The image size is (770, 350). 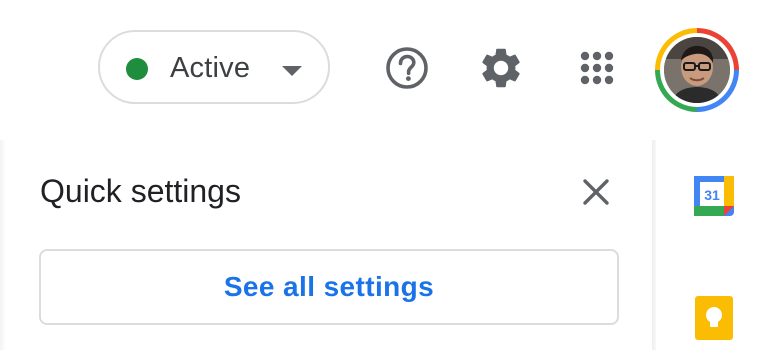 What do you see at coordinates (501, 68) in the screenshot?
I see `gear-icon` at bounding box center [501, 68].